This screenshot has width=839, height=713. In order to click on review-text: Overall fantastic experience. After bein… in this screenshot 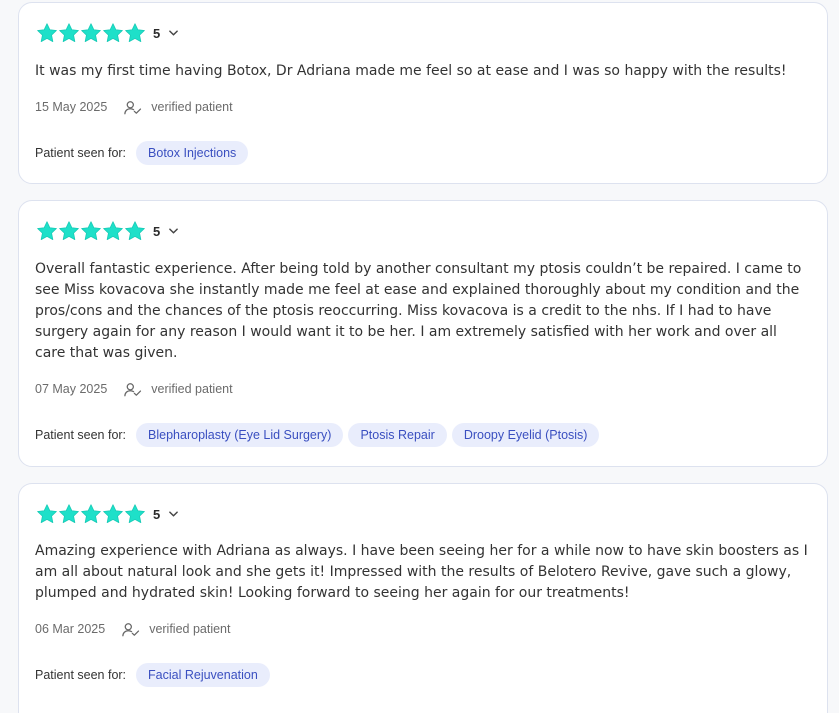, I will do `click(418, 311)`.